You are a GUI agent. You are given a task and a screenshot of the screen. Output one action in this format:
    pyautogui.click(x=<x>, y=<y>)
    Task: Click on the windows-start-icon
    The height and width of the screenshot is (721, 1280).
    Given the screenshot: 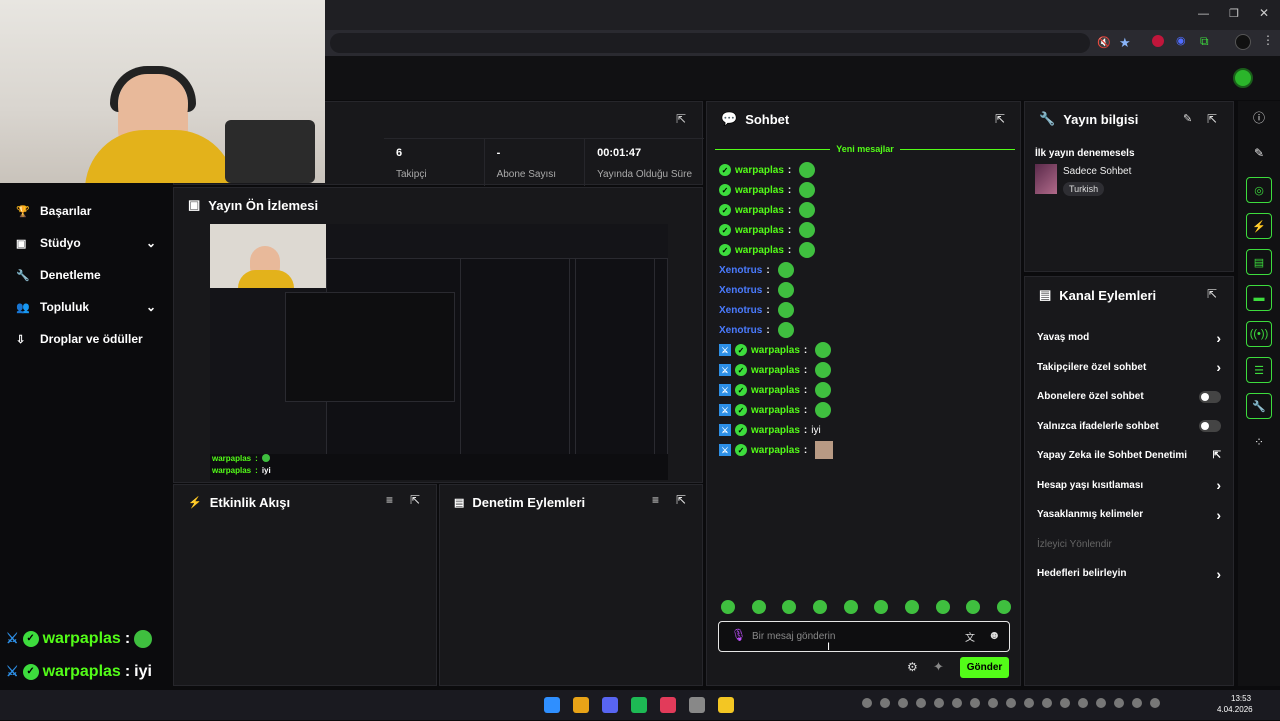 What is the action you would take?
    pyautogui.click(x=552, y=705)
    